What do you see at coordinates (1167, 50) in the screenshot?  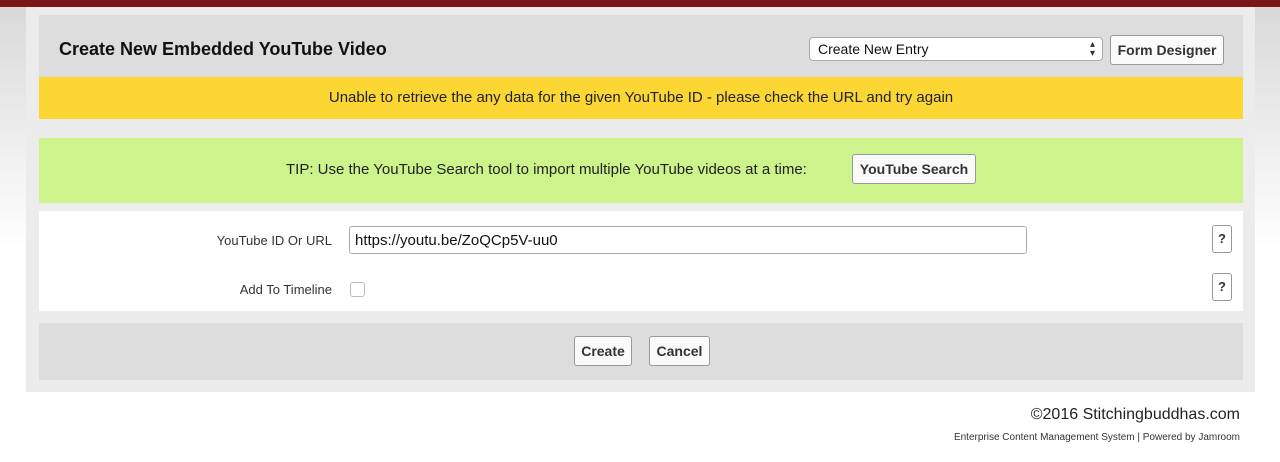 I see `form-designer-button: Form Designer` at bounding box center [1167, 50].